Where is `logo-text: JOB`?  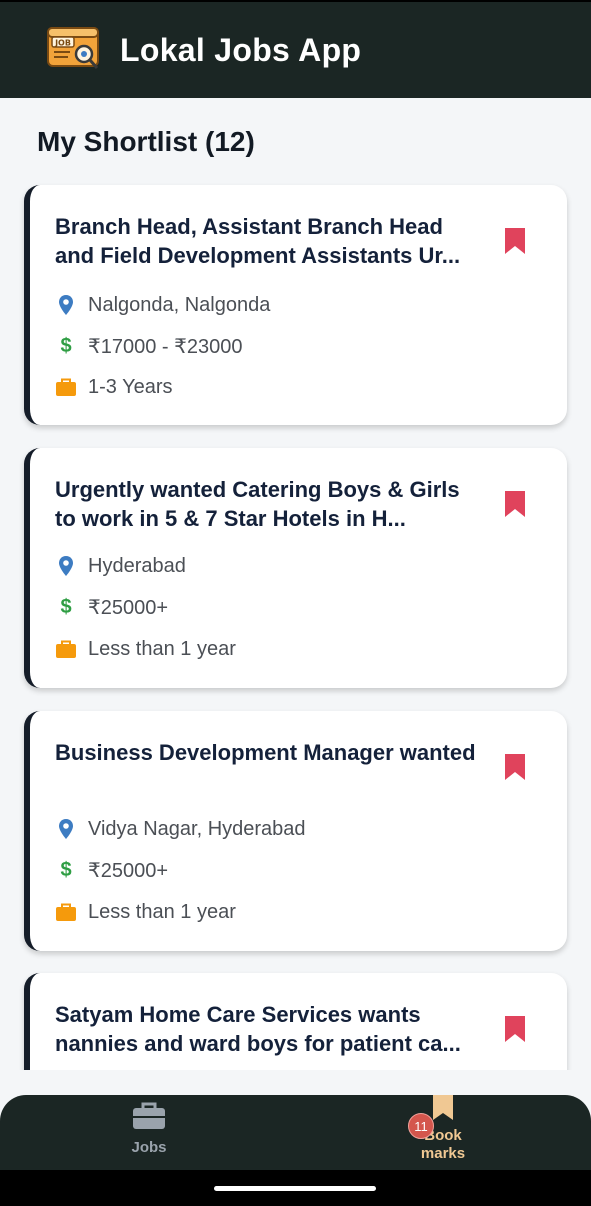 logo-text: JOB is located at coordinates (62, 43).